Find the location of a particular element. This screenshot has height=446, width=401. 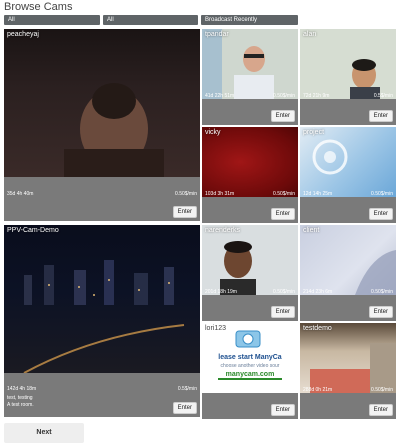

cam-duration: 12d 14h 25m is located at coordinates (318, 194).